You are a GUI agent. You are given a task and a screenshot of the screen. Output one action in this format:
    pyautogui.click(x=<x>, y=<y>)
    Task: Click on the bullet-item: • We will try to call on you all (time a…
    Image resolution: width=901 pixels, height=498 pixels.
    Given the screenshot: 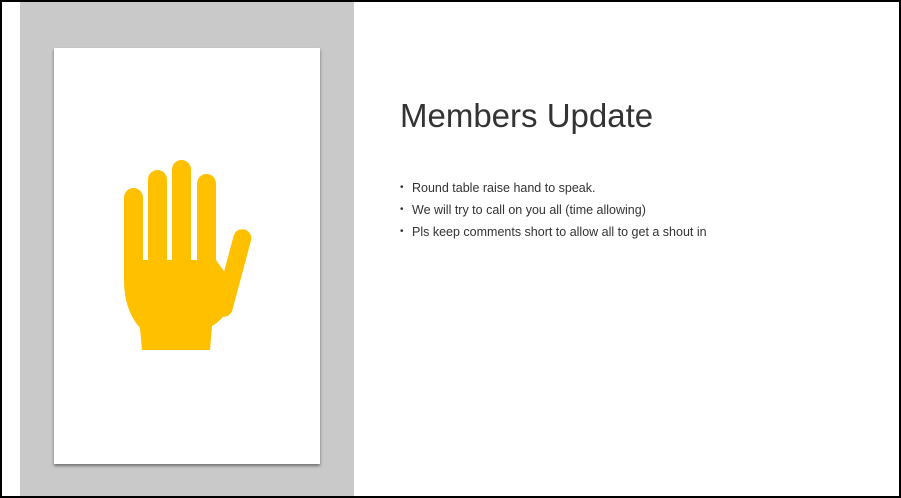 What is the action you would take?
    pyautogui.click(x=553, y=212)
    